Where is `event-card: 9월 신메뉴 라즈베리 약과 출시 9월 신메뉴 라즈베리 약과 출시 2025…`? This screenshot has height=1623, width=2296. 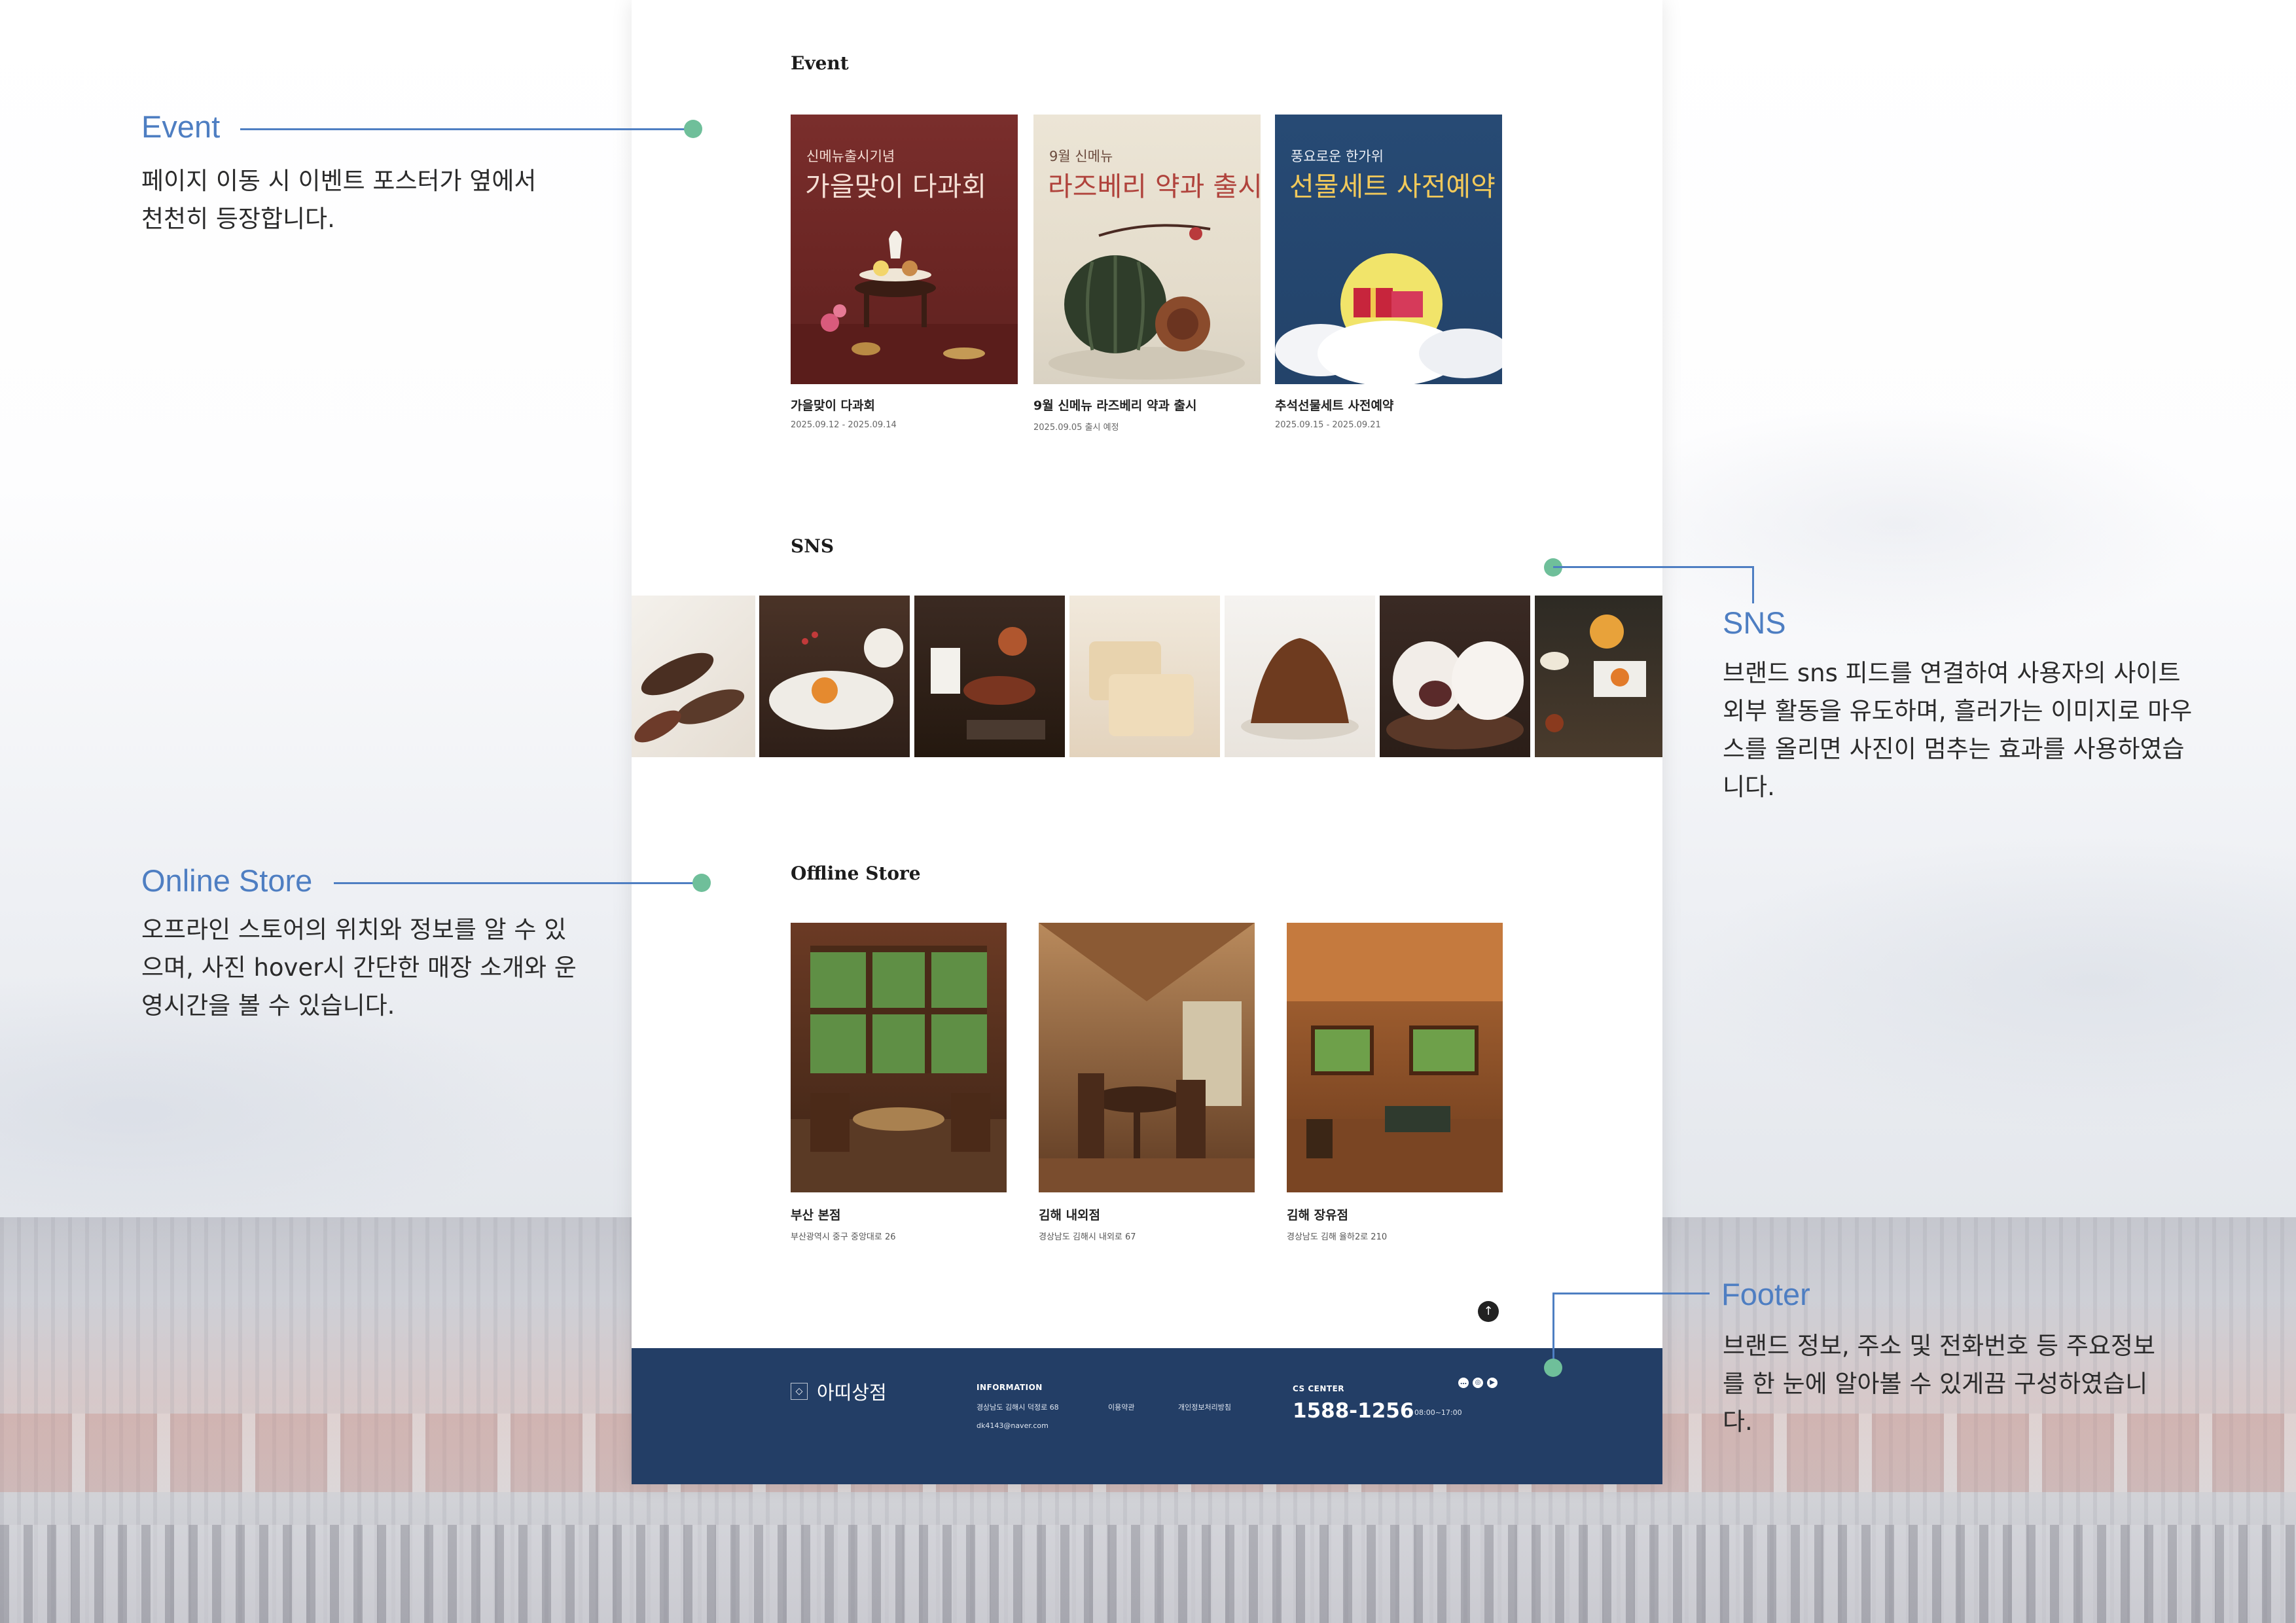
event-card: 9월 신메뉴 라즈베리 약과 출시 9월 신메뉴 라즈베리 약과 출시 2025… is located at coordinates (1147, 274).